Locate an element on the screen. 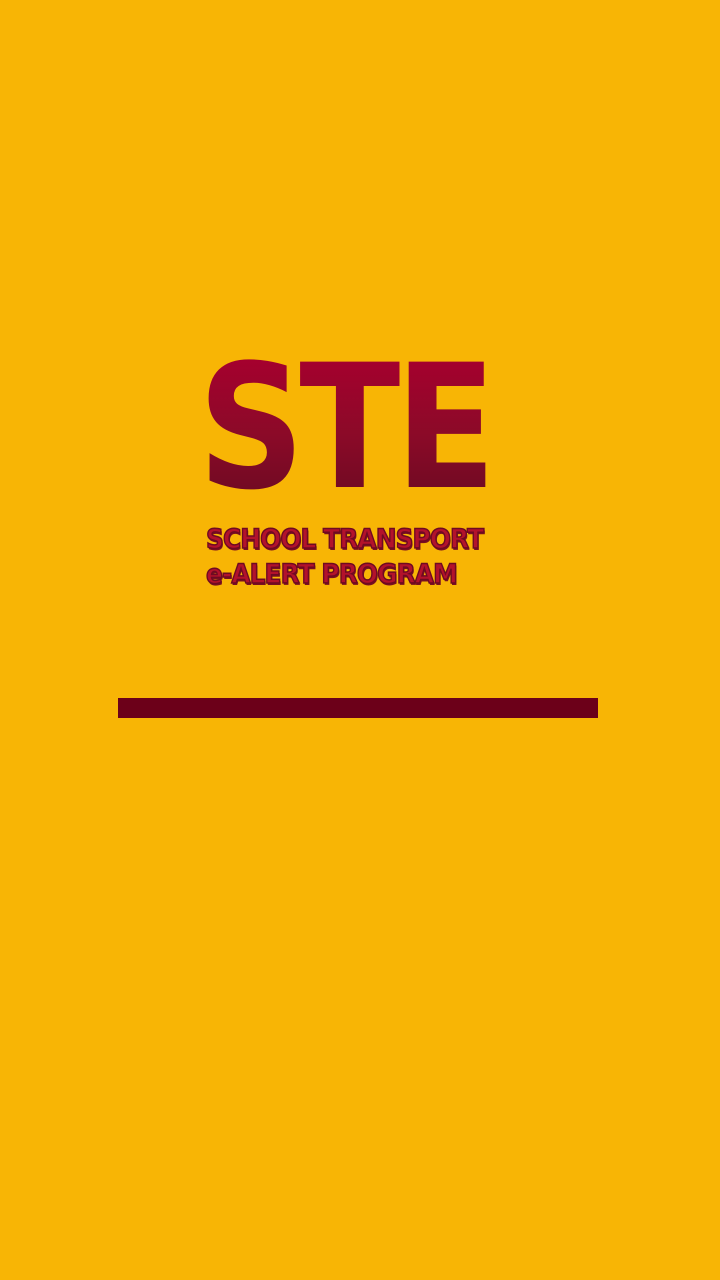 The height and width of the screenshot is (1280, 720). app-logo: STEP SCHOOL TRANSPORT e-ALERT PROGRAM is located at coordinates (398, 461).